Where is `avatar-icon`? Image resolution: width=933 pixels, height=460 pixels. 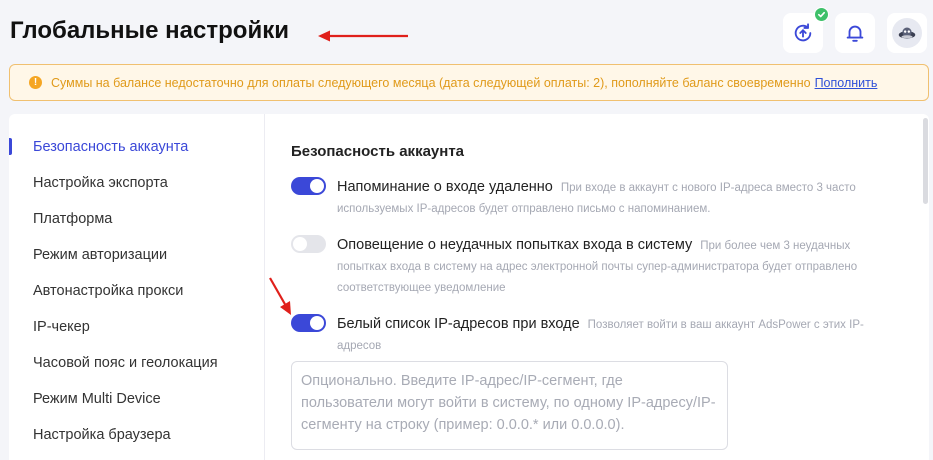 avatar-icon is located at coordinates (907, 33).